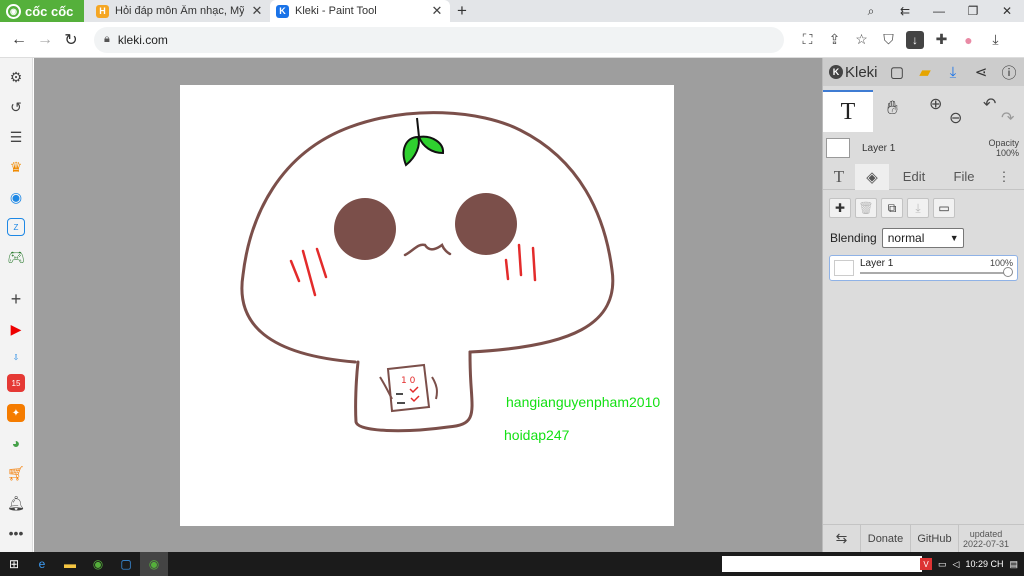  Describe the element at coordinates (439, 39) in the screenshot. I see `url-field: 🔒︎ kleki.com` at that location.